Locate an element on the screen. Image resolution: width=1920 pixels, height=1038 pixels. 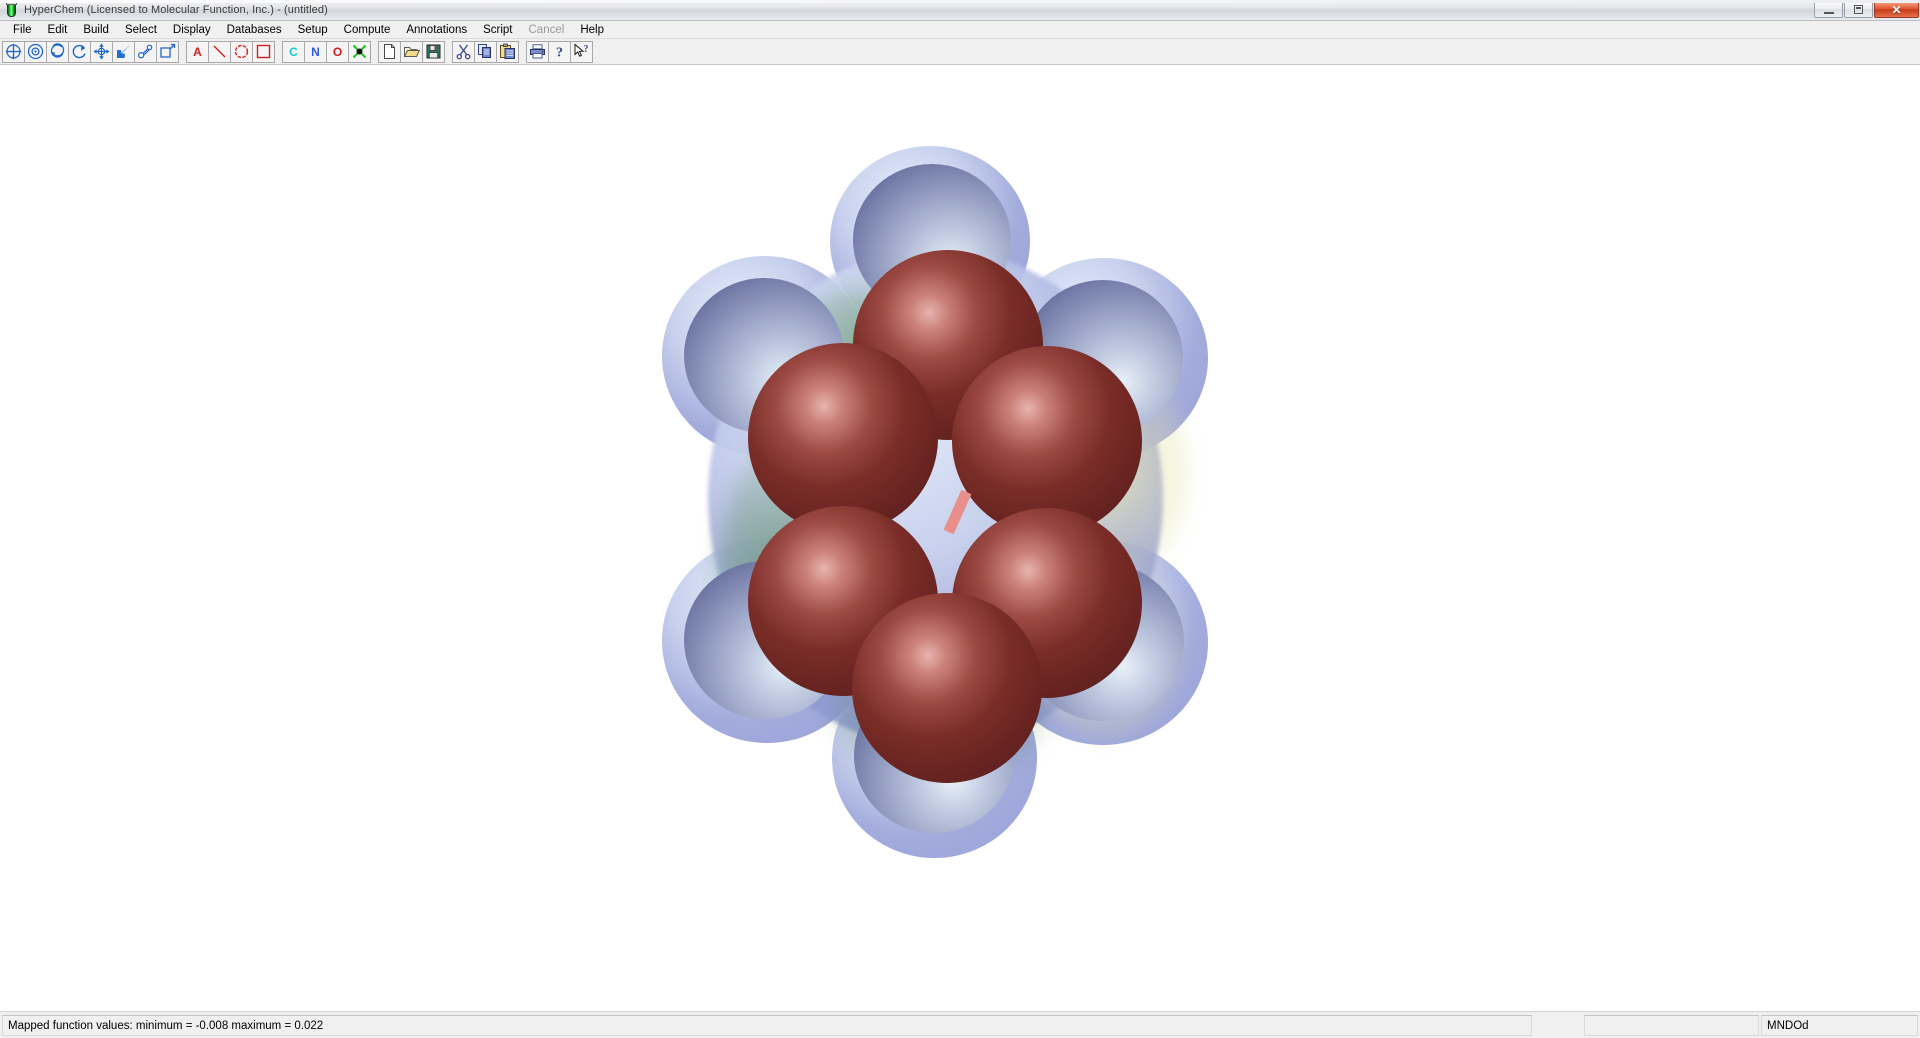
cut-scissors-icon is located at coordinates (463, 51).